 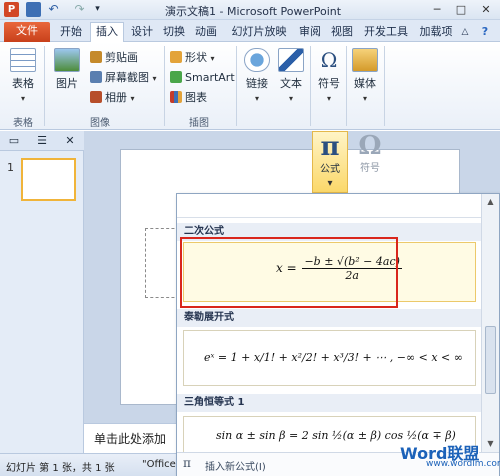 What do you see at coordinates (330, 169) in the screenshot?
I see `equation-label: 公式` at bounding box center [330, 169].